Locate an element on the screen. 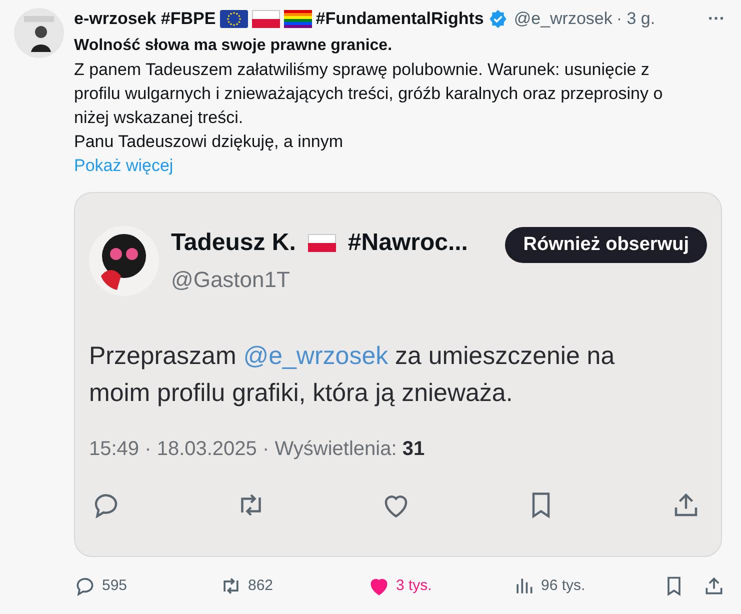  quoted-author-handle: @Gaston1T is located at coordinates (231, 280).